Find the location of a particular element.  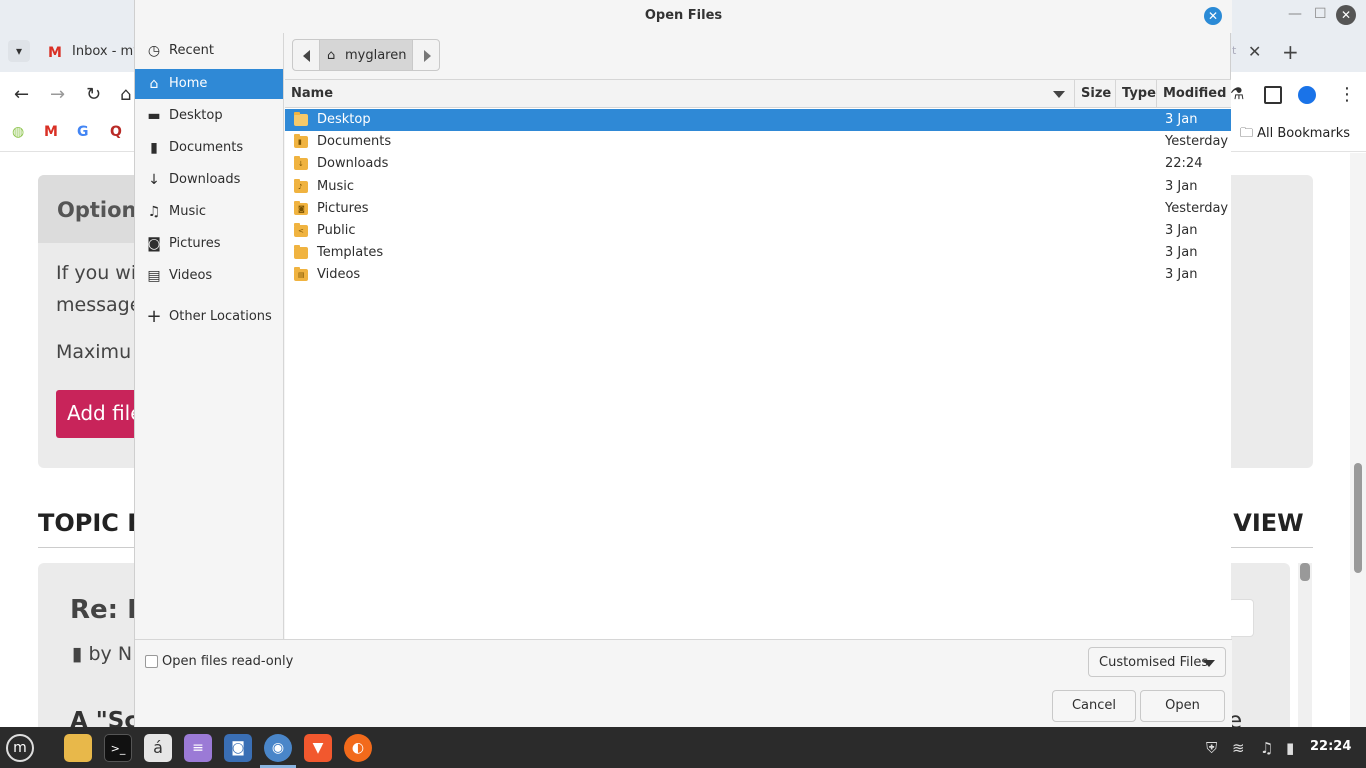

column-name: Name is located at coordinates (680, 93).